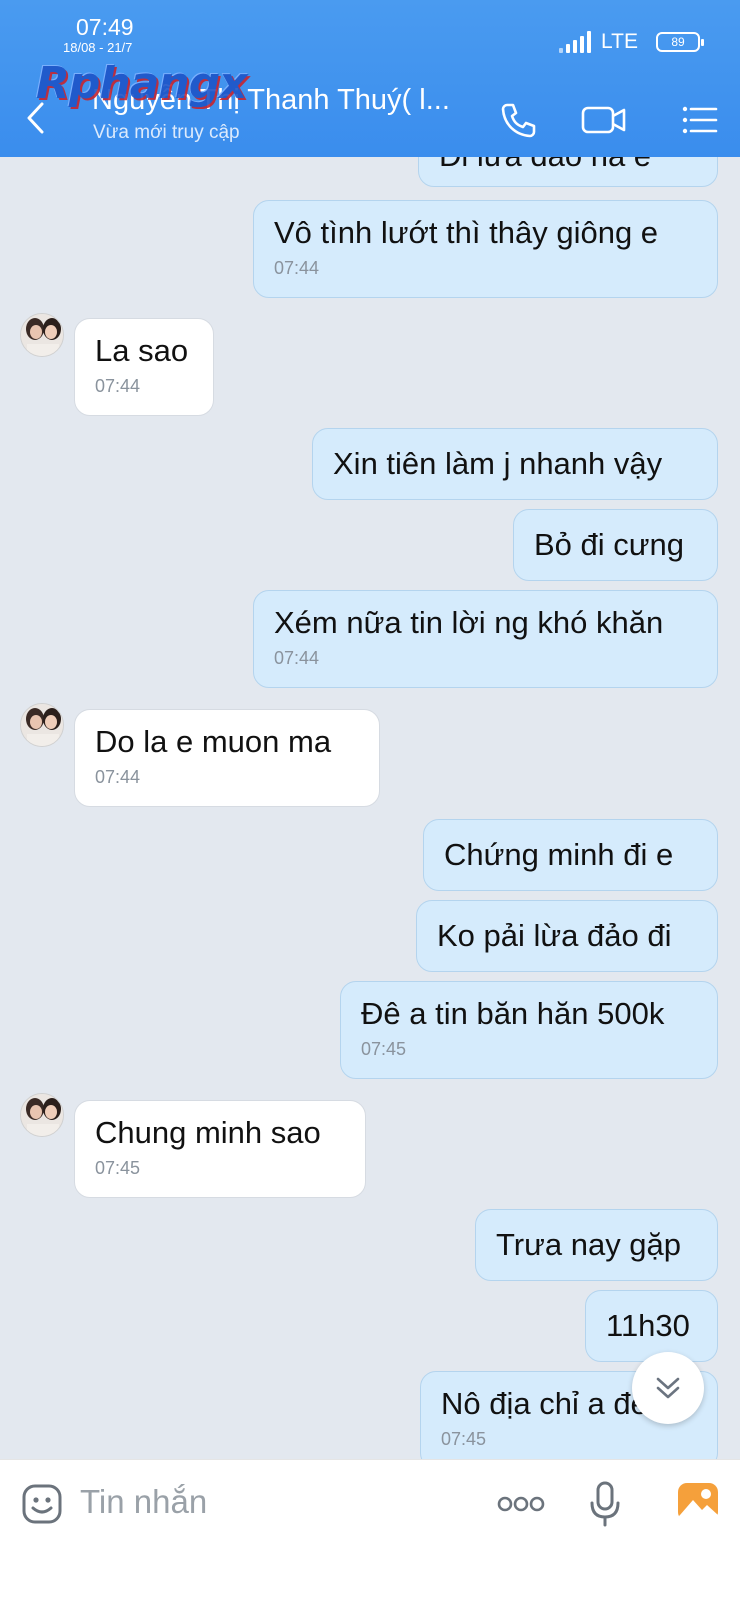  Describe the element at coordinates (513, 1013) in the screenshot. I see `message-text: Đê a tin băn hăn 500k` at that location.